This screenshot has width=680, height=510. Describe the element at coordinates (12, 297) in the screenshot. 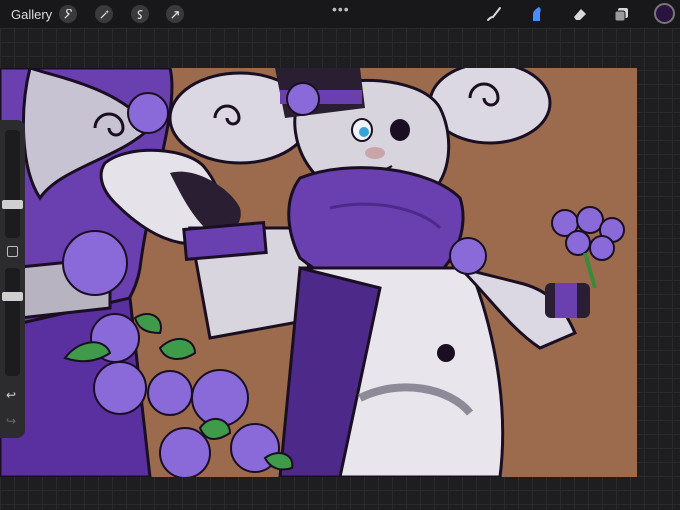

I see `opacity-thumb` at that location.